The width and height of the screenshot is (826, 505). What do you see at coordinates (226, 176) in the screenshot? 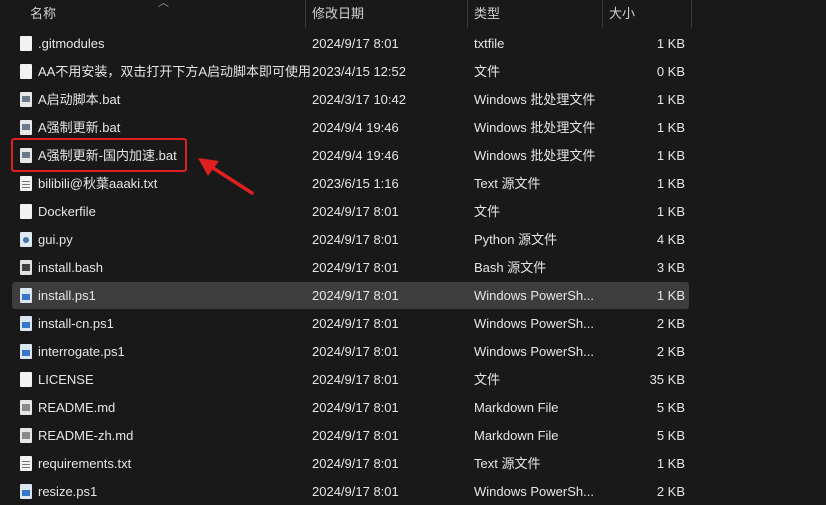
I see `annotation-arrow-icon` at bounding box center [226, 176].